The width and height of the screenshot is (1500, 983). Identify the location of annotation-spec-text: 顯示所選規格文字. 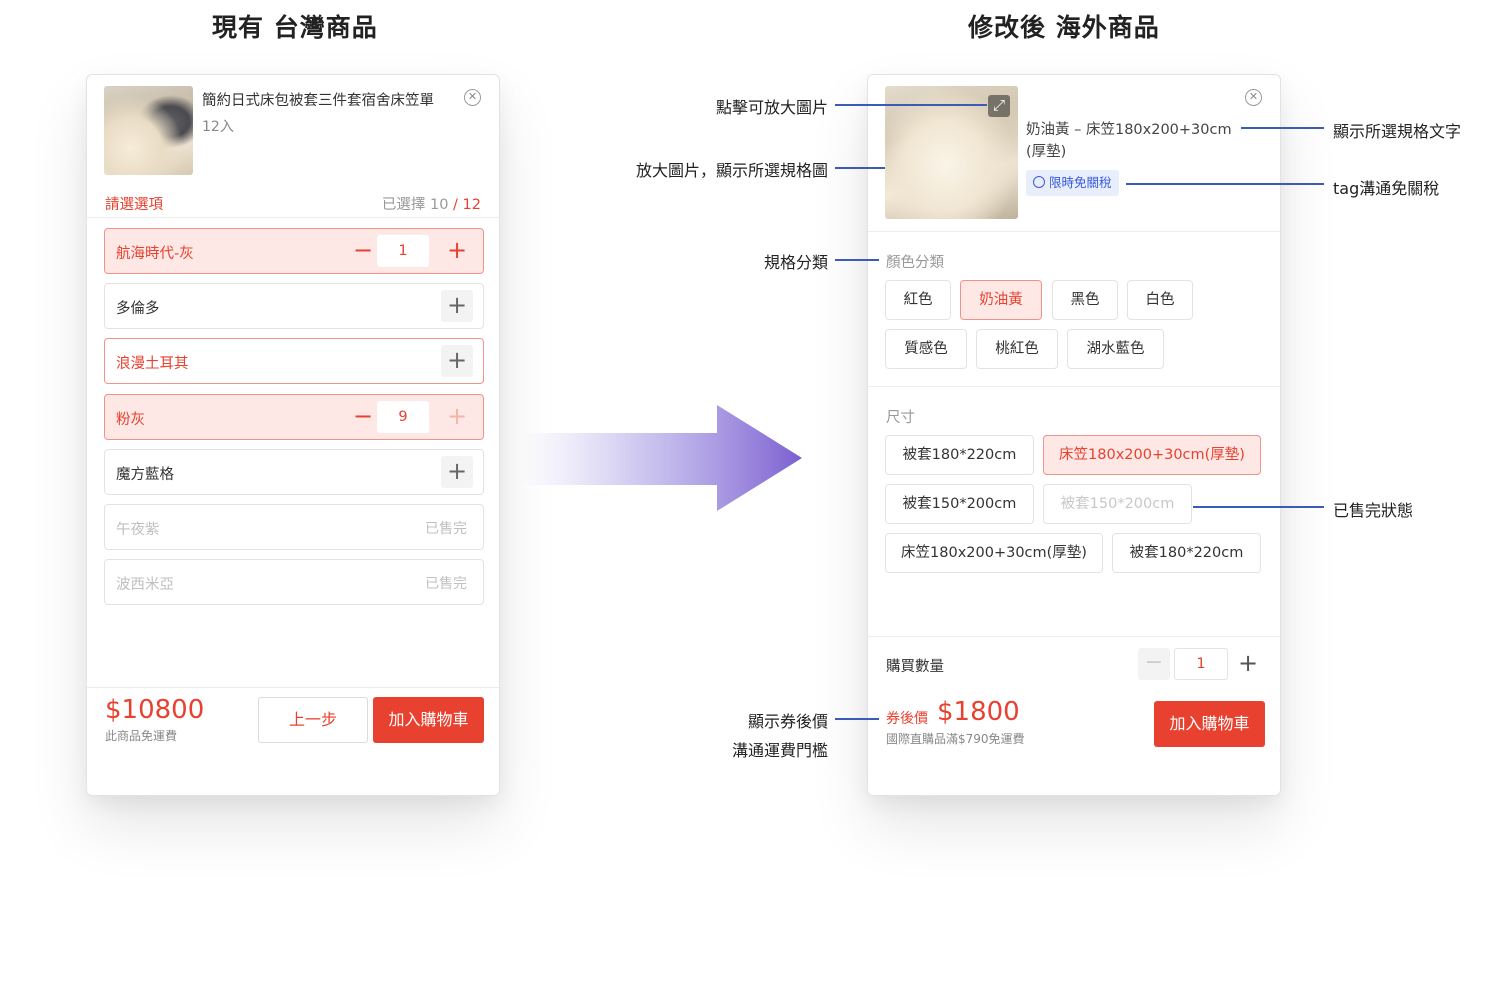
(1397, 131).